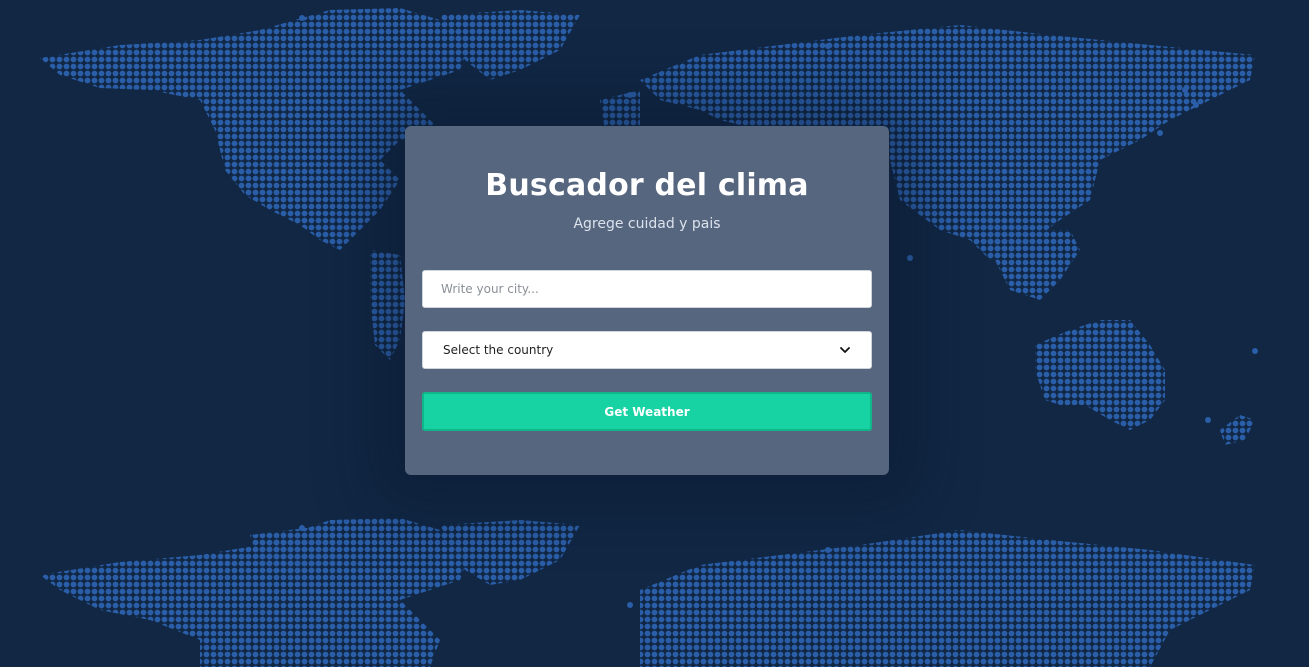  I want to click on city-input, so click(647, 289).